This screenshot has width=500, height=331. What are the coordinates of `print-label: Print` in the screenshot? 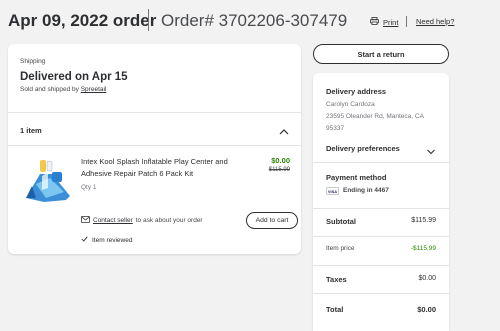 It's located at (391, 22).